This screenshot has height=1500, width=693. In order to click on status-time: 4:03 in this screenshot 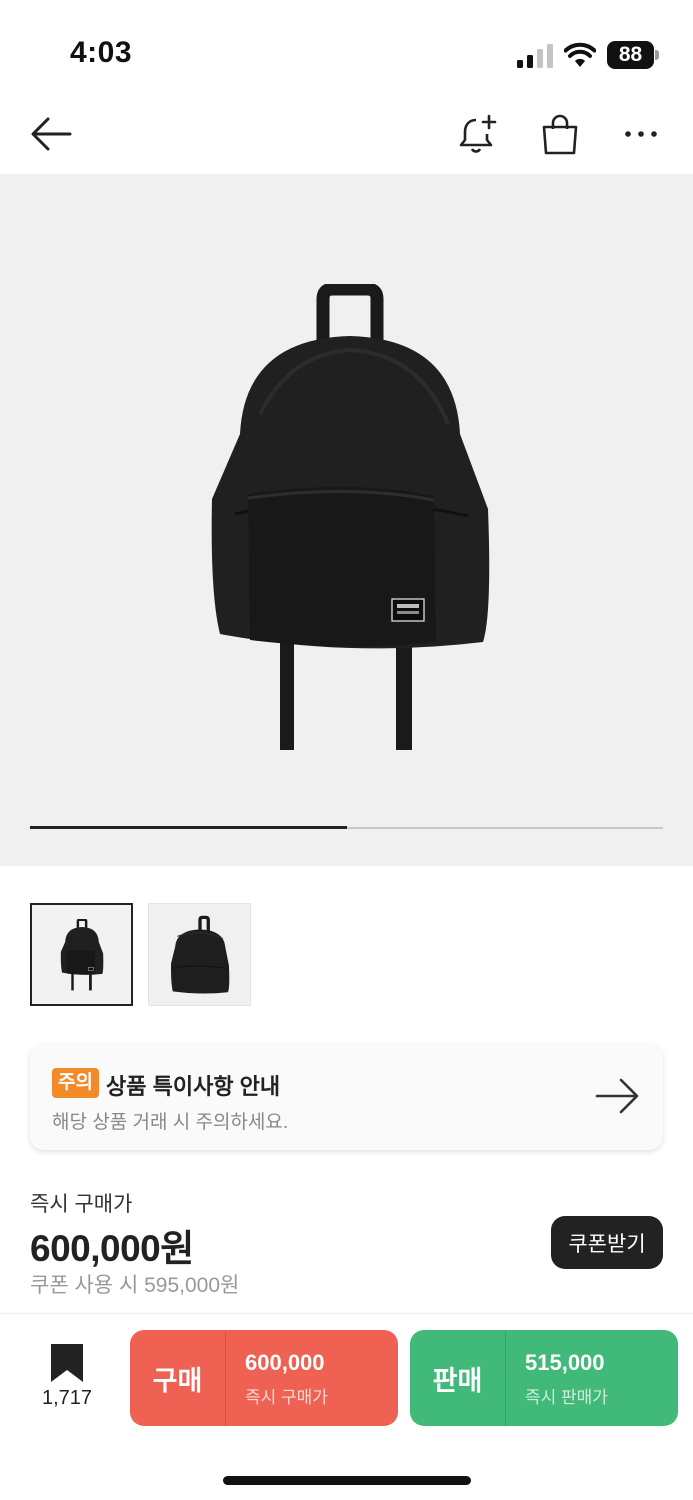, I will do `click(101, 52)`.